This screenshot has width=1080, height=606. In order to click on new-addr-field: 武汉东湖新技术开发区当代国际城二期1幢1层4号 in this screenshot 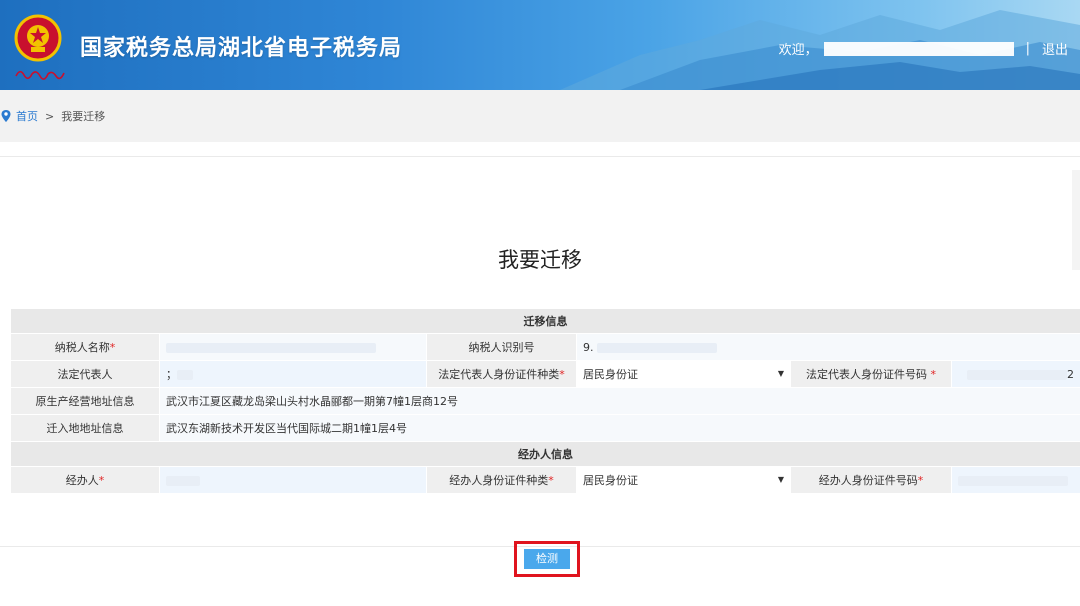, I will do `click(619, 428)`.